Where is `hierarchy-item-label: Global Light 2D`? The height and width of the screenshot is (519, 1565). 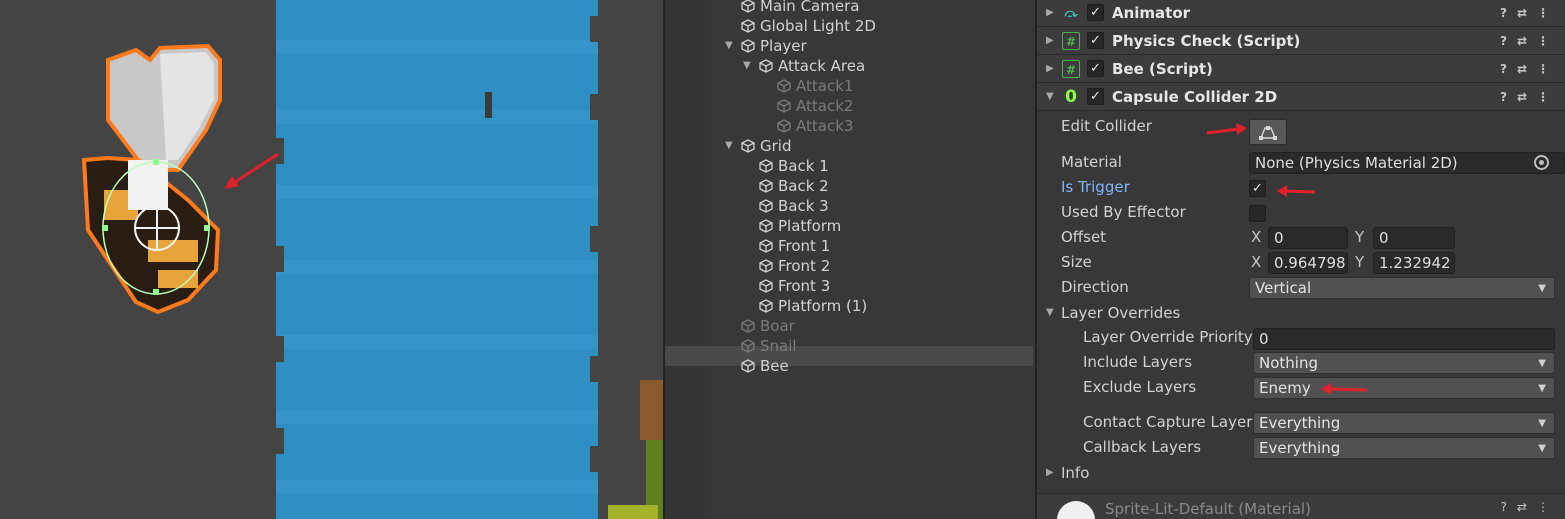 hierarchy-item-label: Global Light 2D is located at coordinates (818, 26).